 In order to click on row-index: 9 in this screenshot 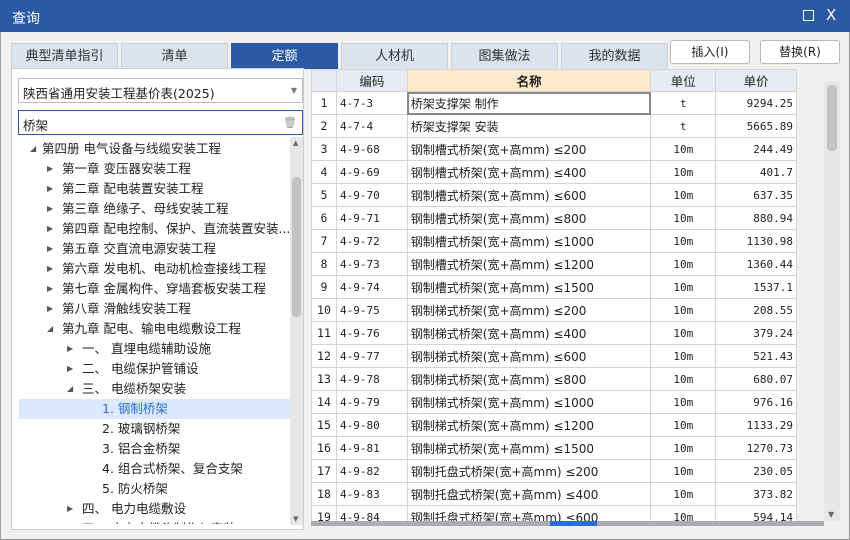, I will do `click(324, 287)`.